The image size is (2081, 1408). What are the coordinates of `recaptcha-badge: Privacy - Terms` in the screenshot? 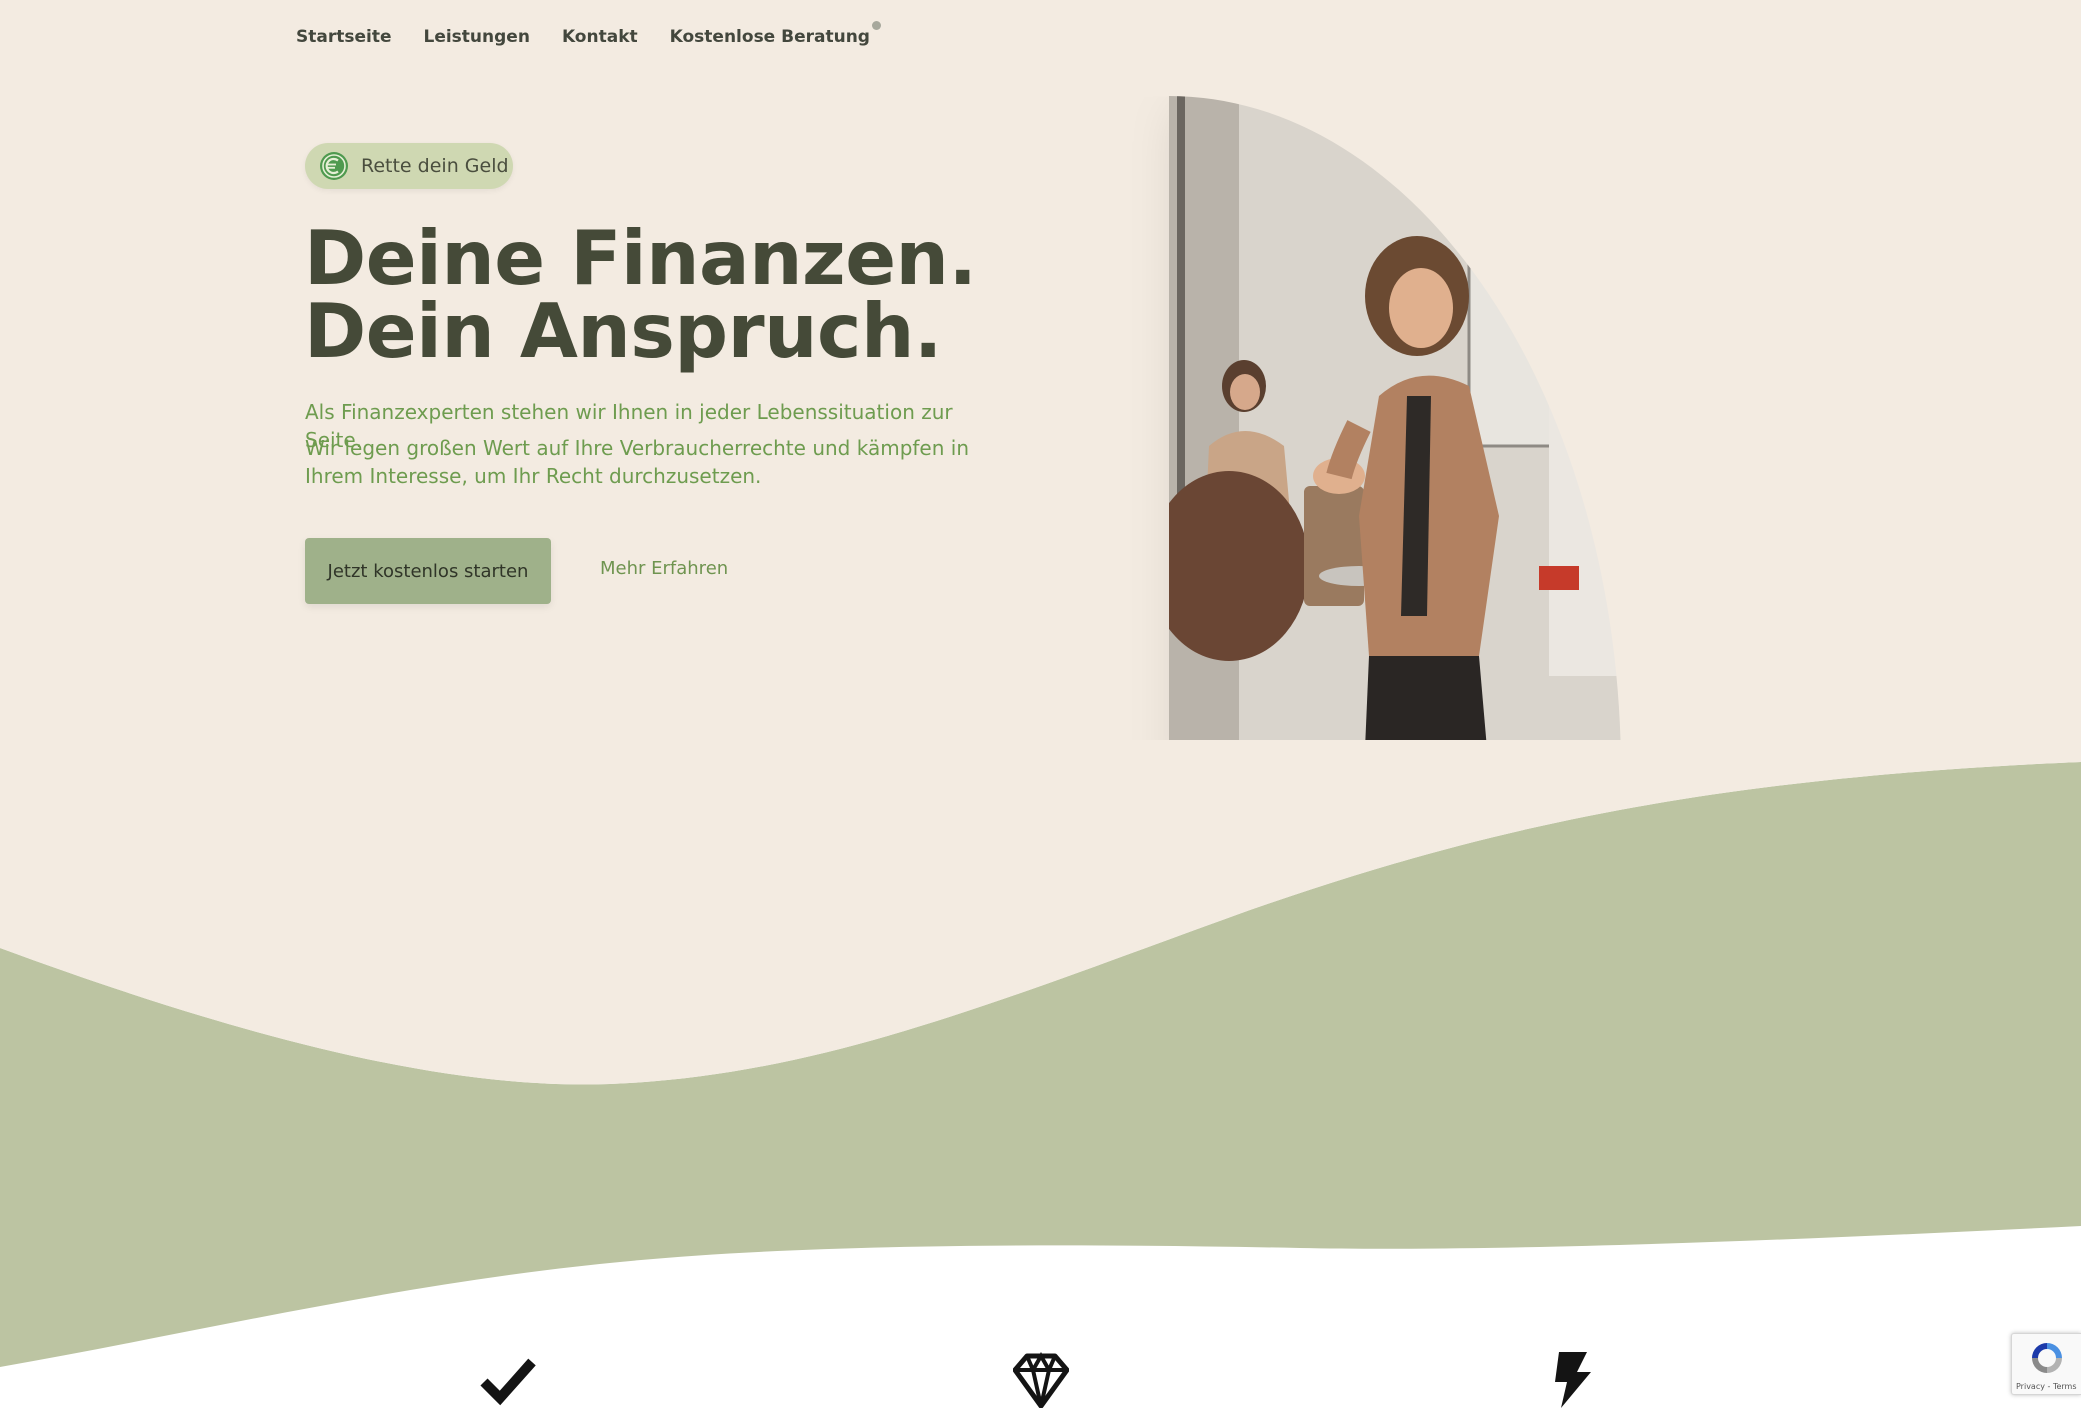 It's located at (2046, 1364).